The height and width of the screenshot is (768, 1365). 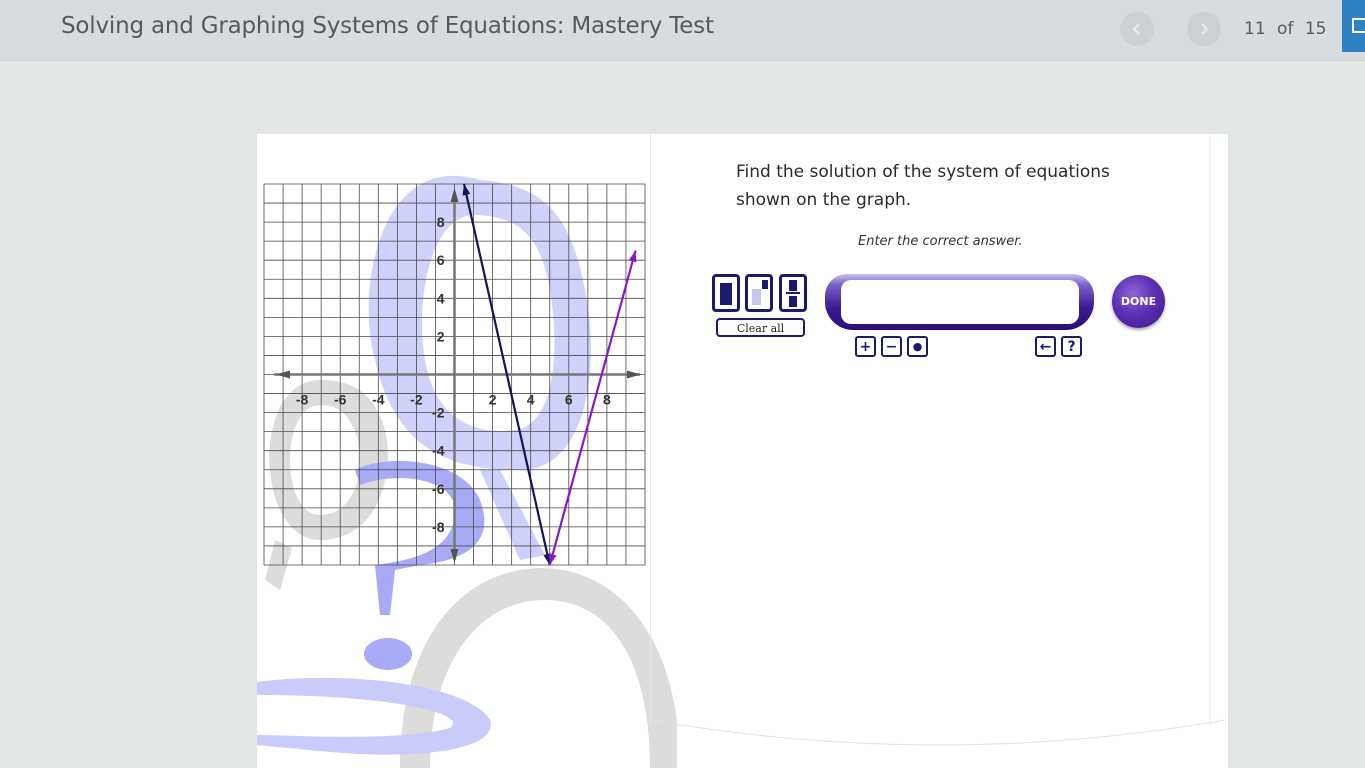 I want to click on page-of: of, so click(x=1285, y=29).